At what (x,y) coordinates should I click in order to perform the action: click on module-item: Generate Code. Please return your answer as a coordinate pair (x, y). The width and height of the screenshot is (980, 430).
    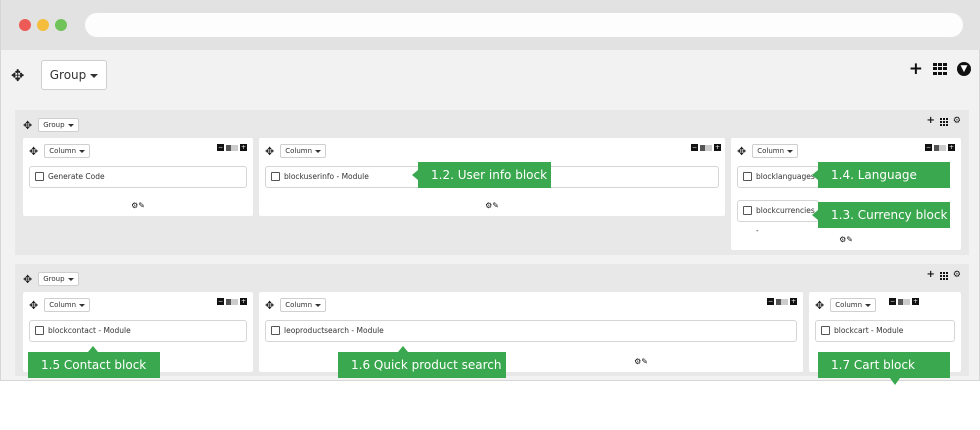
    Looking at the image, I should click on (138, 177).